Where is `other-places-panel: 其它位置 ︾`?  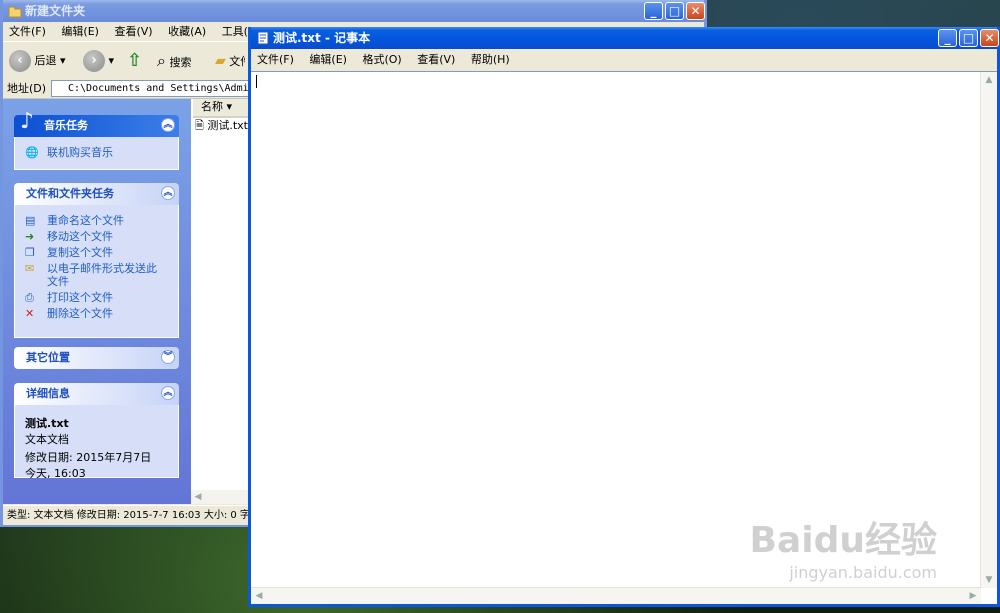 other-places-panel: 其它位置 ︾ is located at coordinates (96, 358).